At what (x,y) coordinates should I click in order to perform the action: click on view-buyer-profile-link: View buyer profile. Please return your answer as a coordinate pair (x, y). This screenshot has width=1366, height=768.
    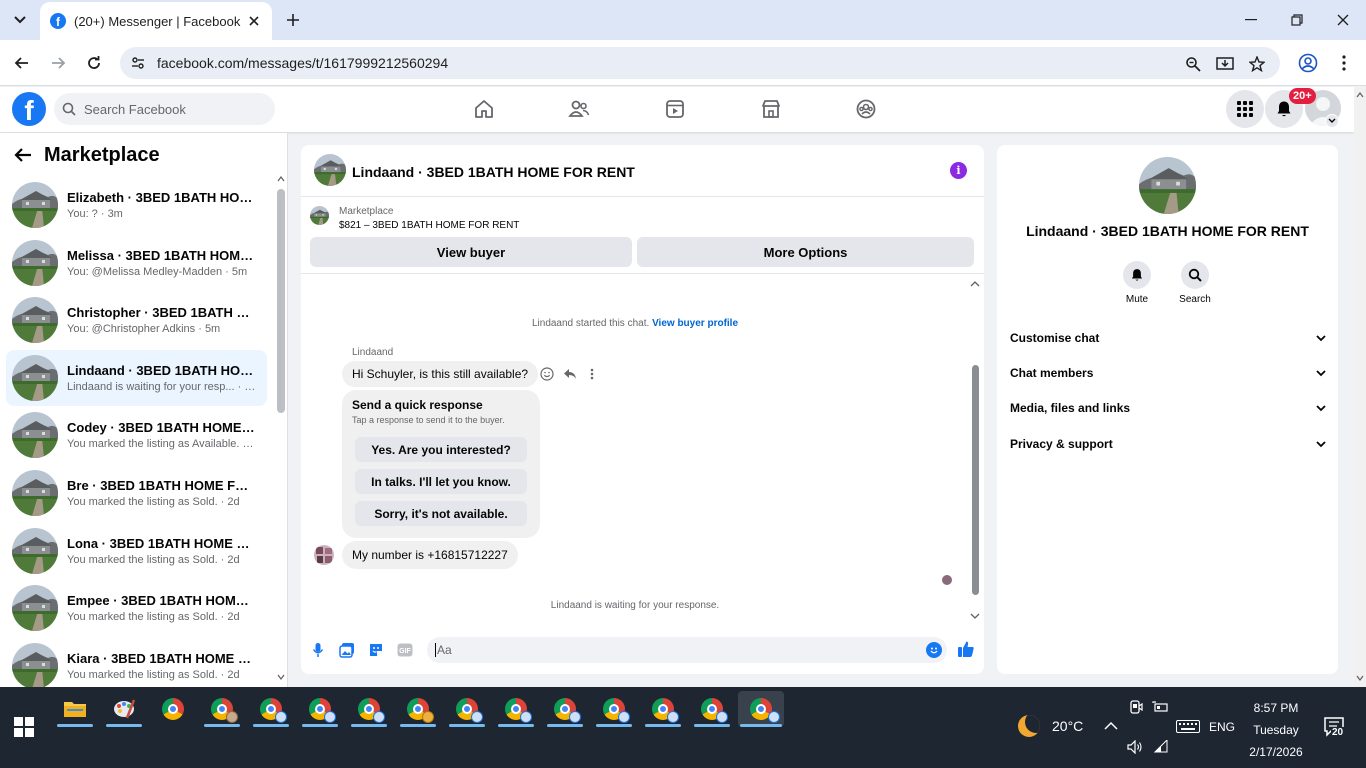
    Looking at the image, I should click on (695, 323).